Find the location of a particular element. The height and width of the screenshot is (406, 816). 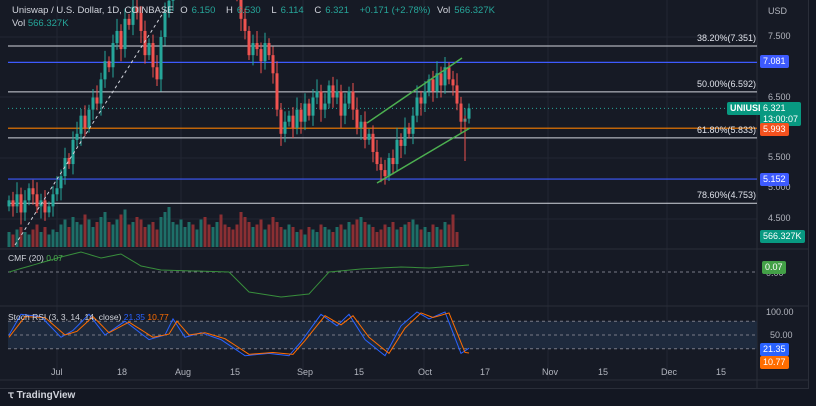

stoch-d-value: 10.77 is located at coordinates (158, 317).